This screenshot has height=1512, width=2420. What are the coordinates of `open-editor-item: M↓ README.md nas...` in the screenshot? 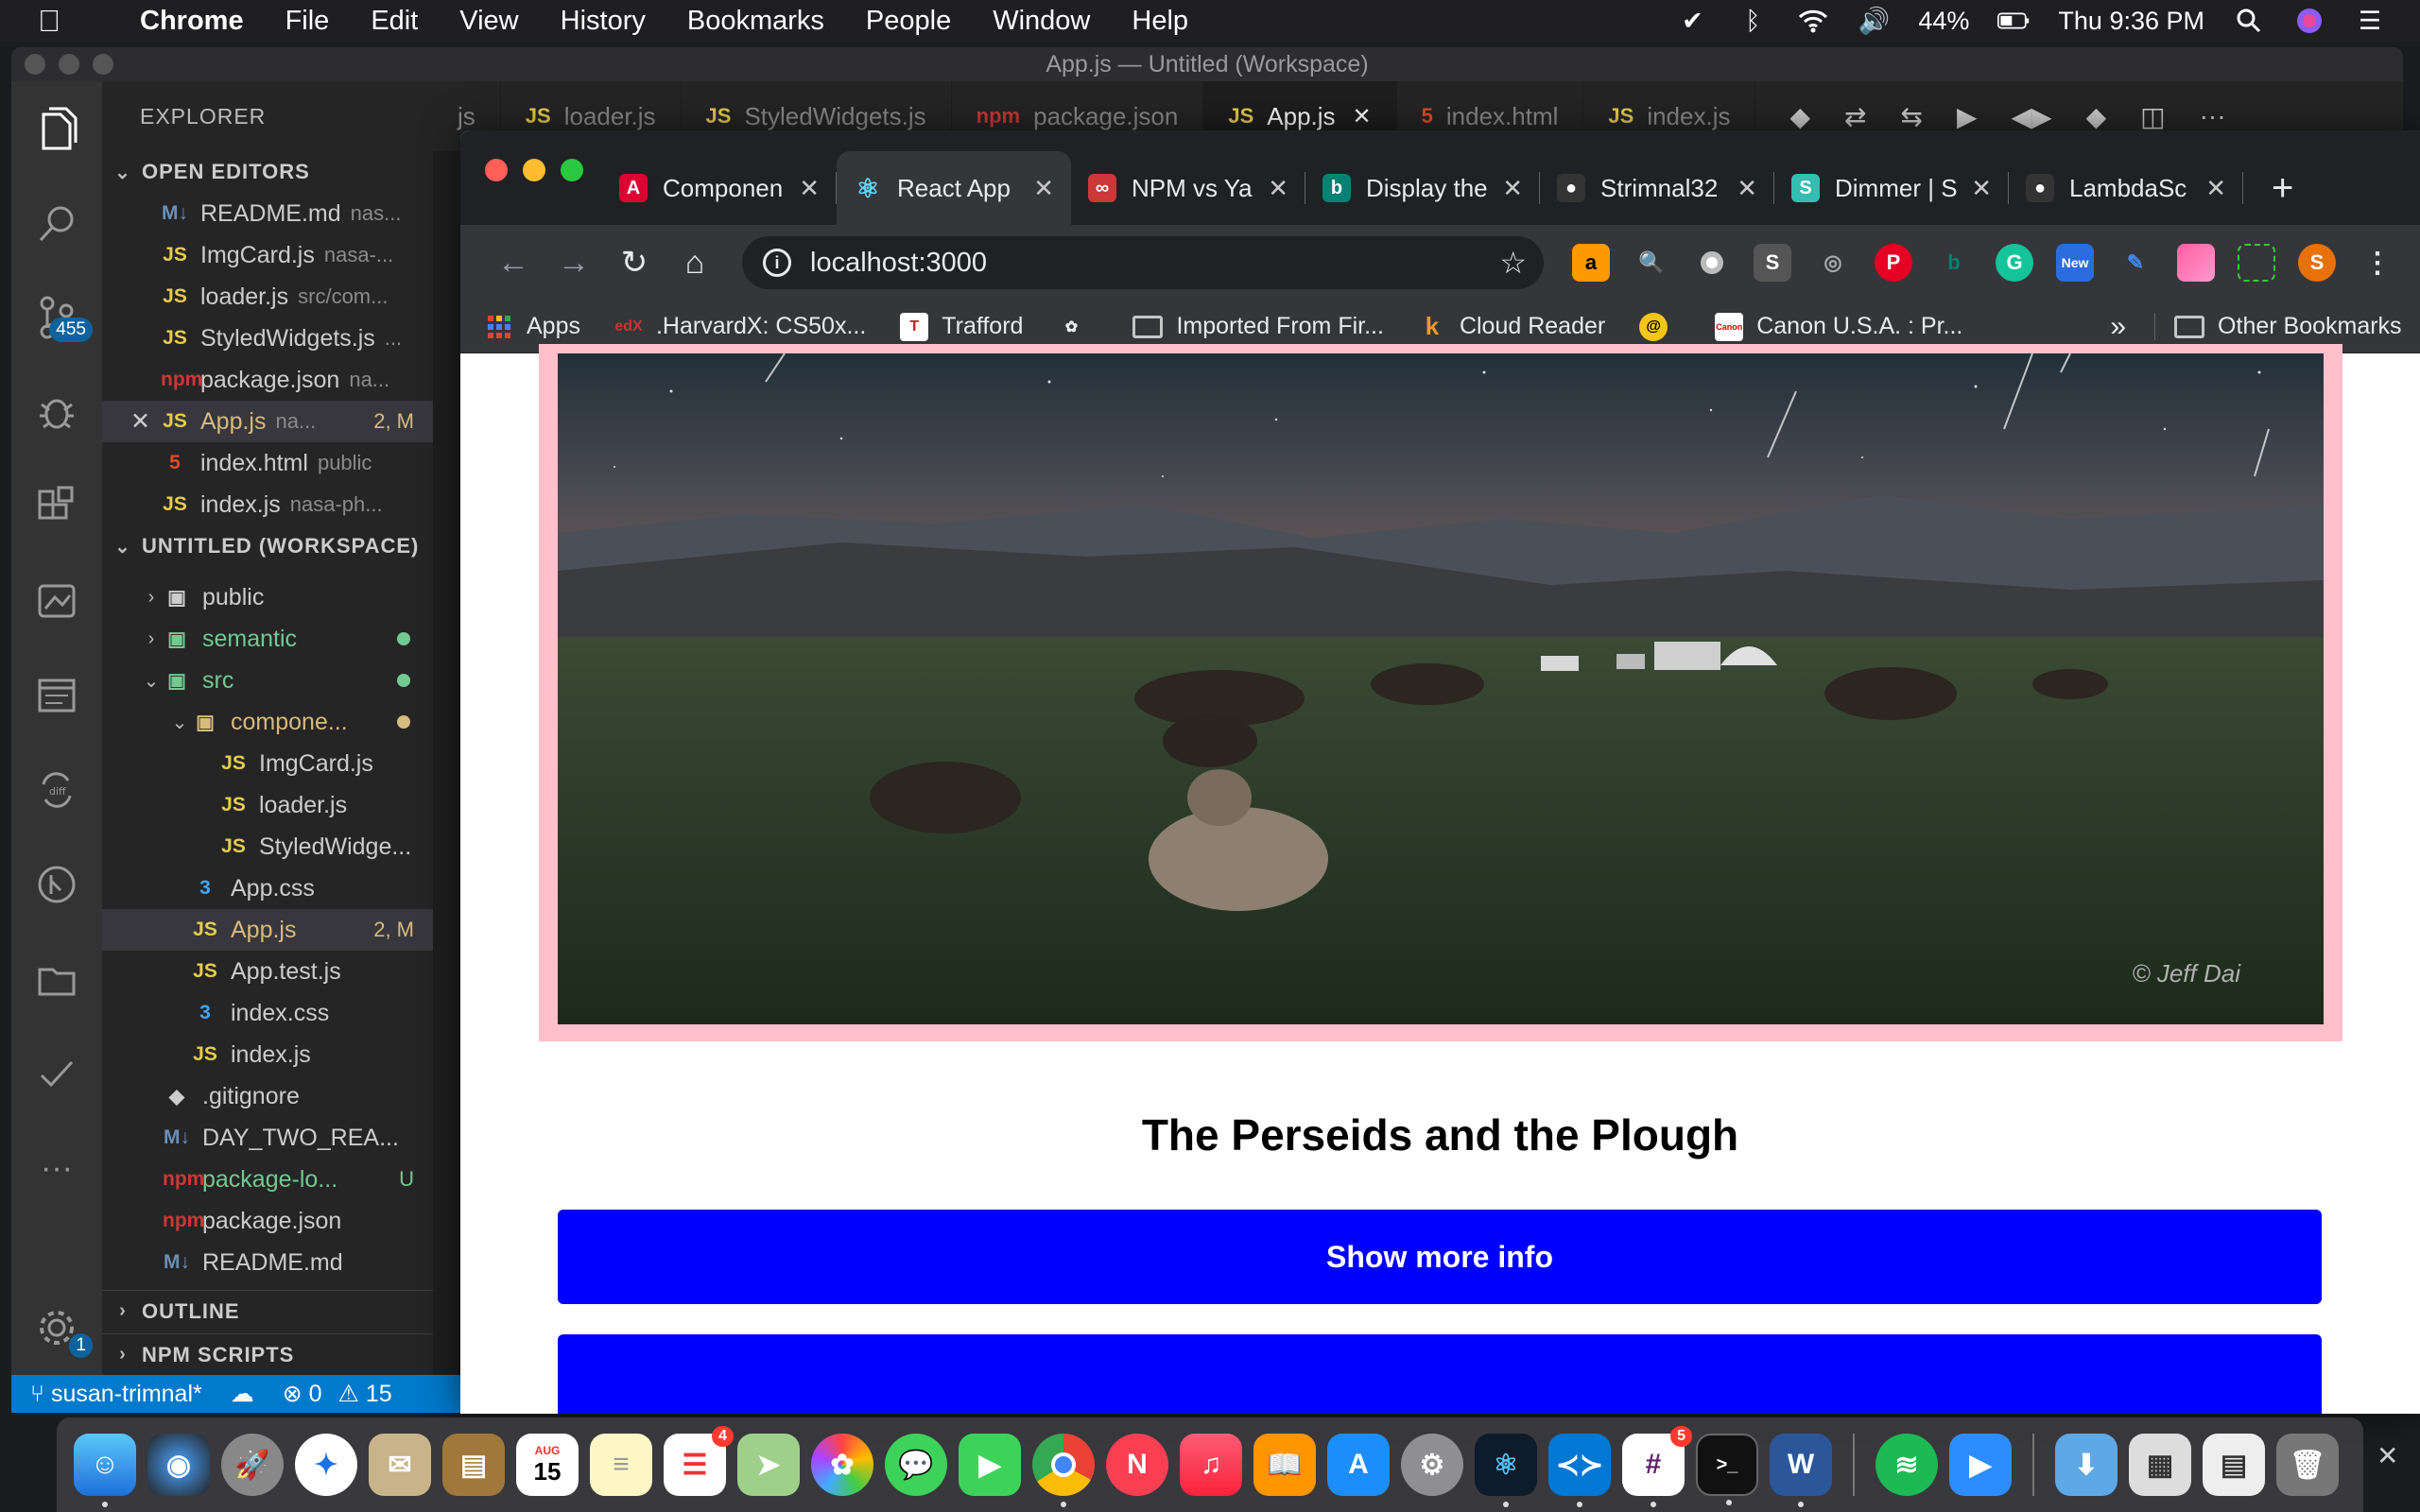 It's located at (267, 213).